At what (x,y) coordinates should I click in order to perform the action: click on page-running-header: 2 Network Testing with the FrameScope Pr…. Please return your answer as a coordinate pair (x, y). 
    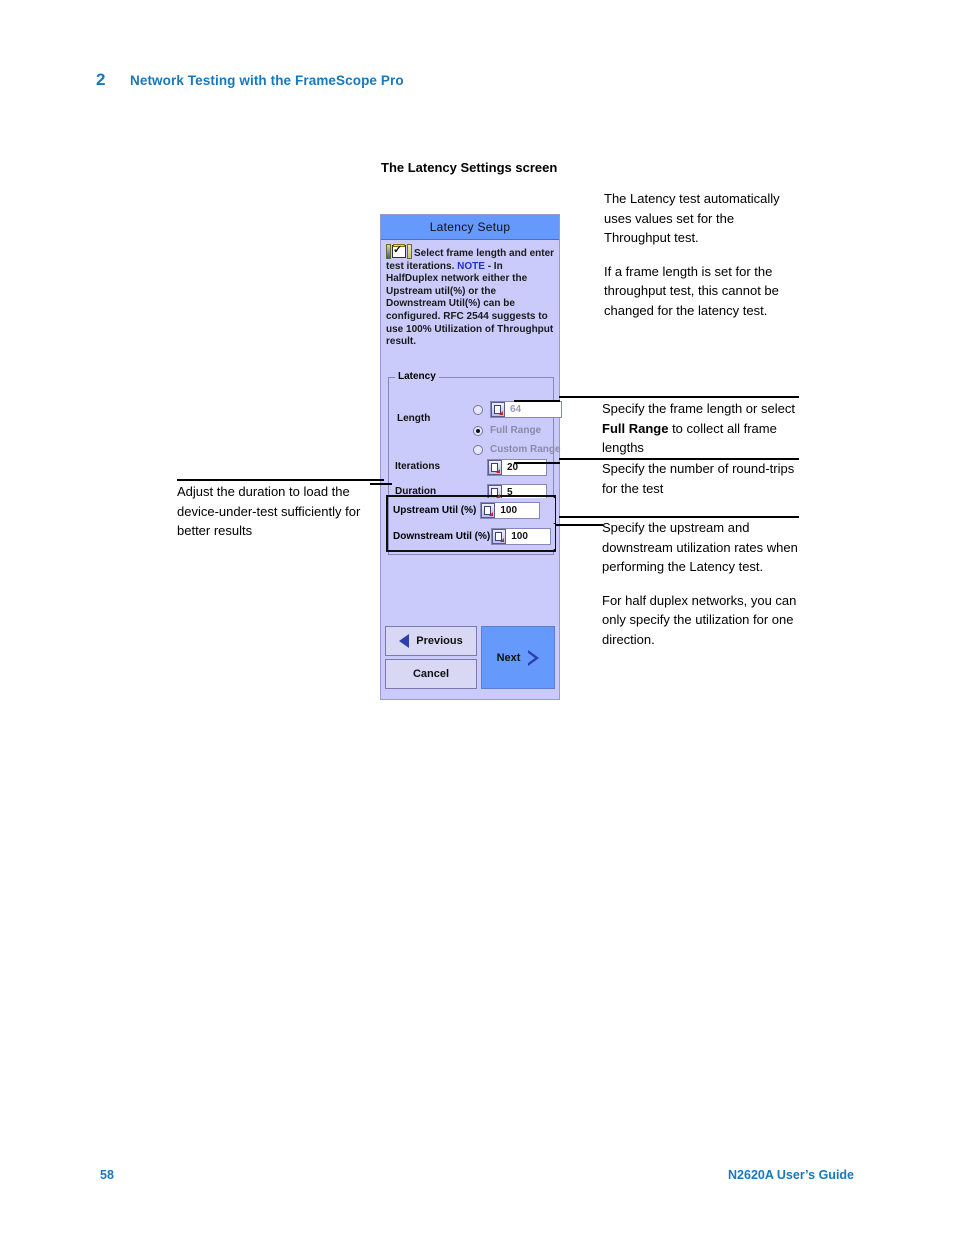
    Looking at the image, I should click on (250, 80).